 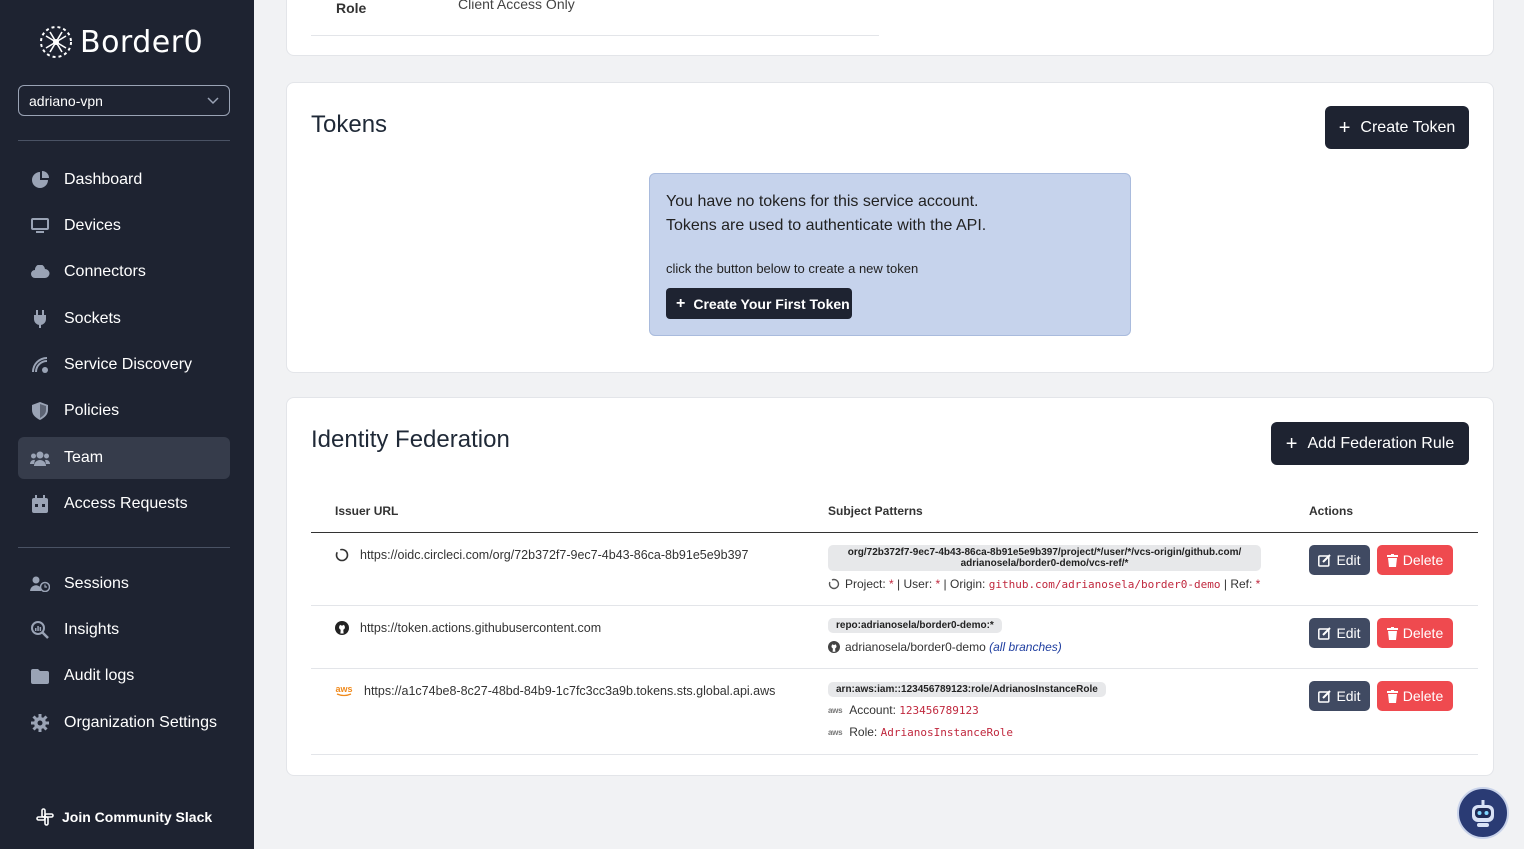 What do you see at coordinates (968, 584) in the screenshot?
I see `origin-label: Origin:` at bounding box center [968, 584].